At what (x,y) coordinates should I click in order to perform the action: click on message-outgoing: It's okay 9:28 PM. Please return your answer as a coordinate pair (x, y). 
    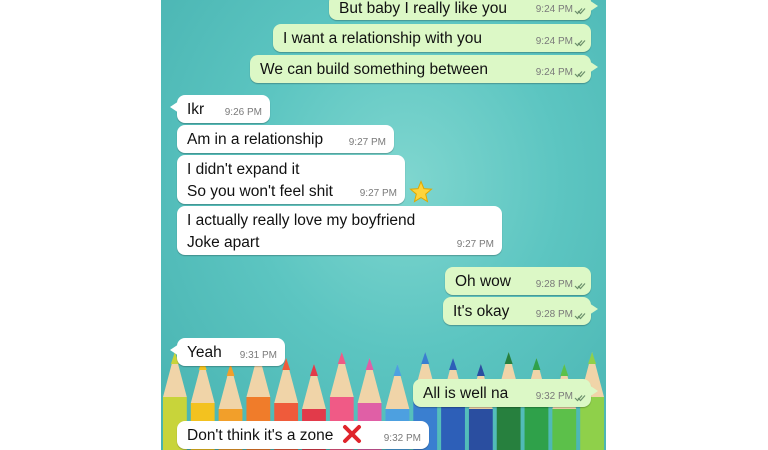
    Looking at the image, I should click on (520, 311).